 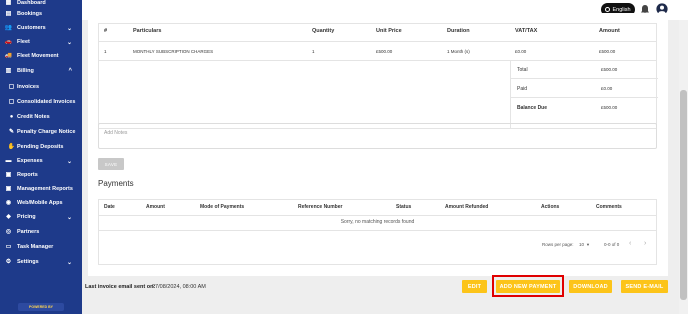 I want to click on sidebar-item-customers: 👥 Customers ⌄, so click(x=41, y=28).